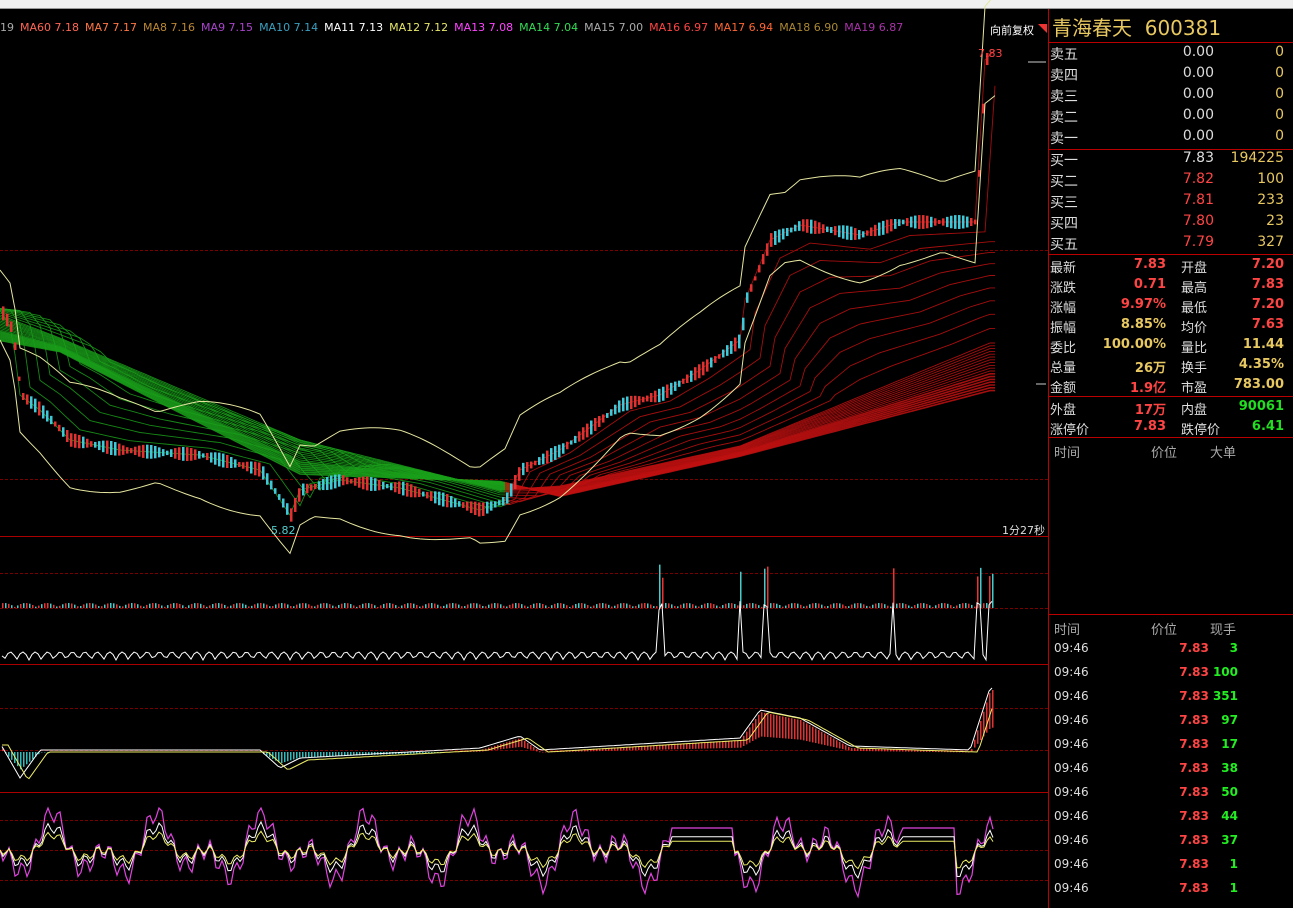  Describe the element at coordinates (1169, 797) in the screenshot. I see `tick-row: 09:46 7.83 50` at that location.